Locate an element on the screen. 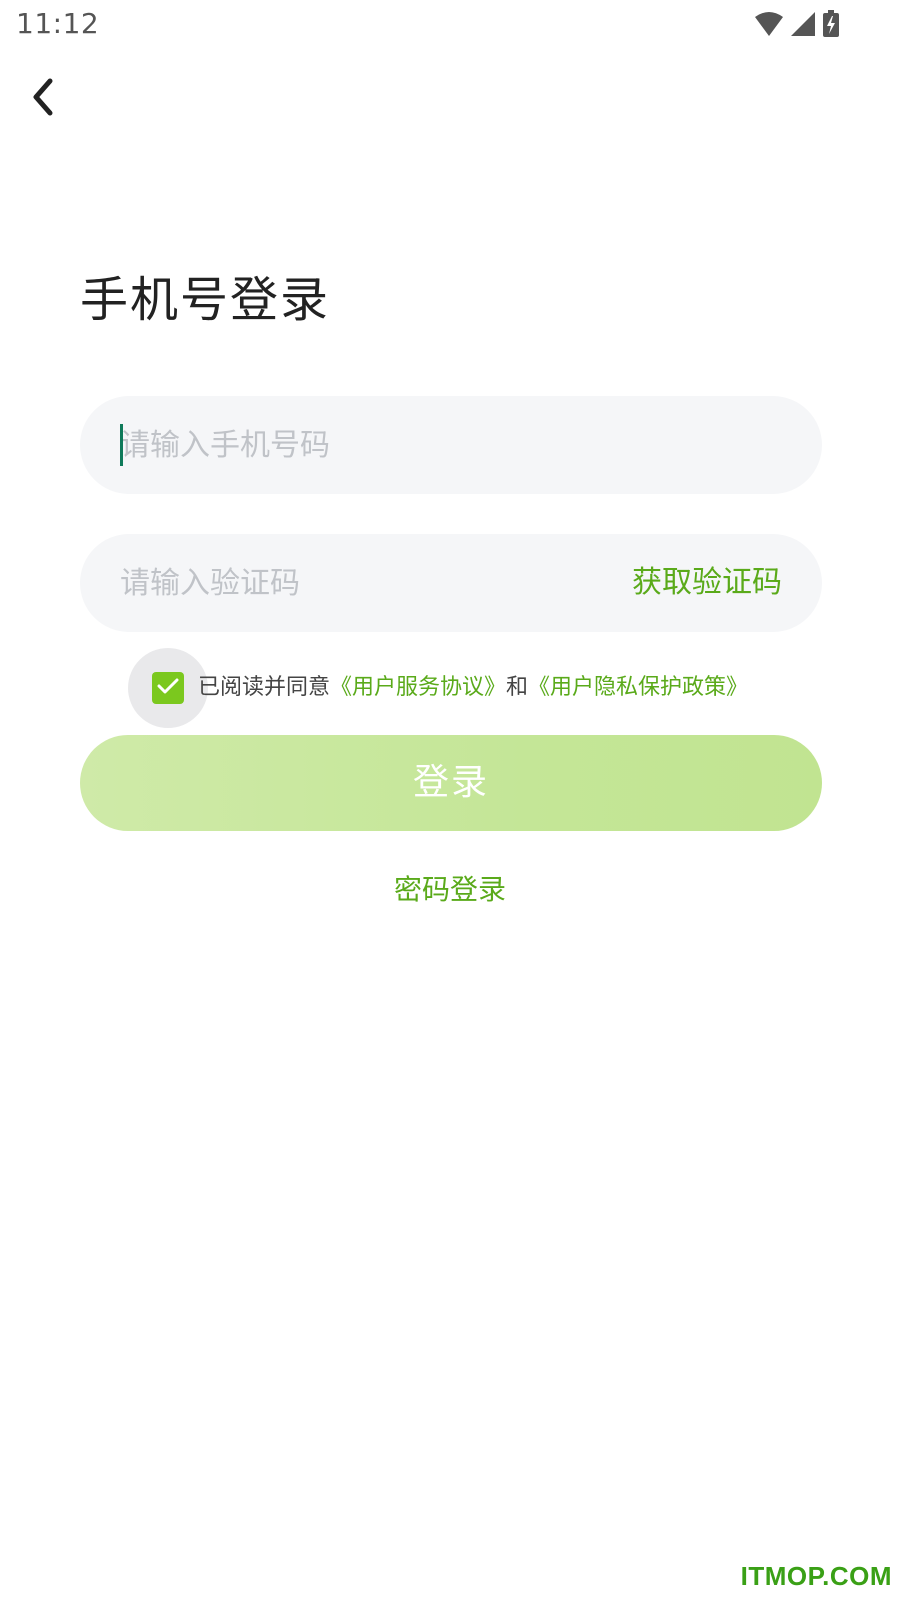 This screenshot has width=900, height=1600. chevron-left-icon is located at coordinates (43, 99).